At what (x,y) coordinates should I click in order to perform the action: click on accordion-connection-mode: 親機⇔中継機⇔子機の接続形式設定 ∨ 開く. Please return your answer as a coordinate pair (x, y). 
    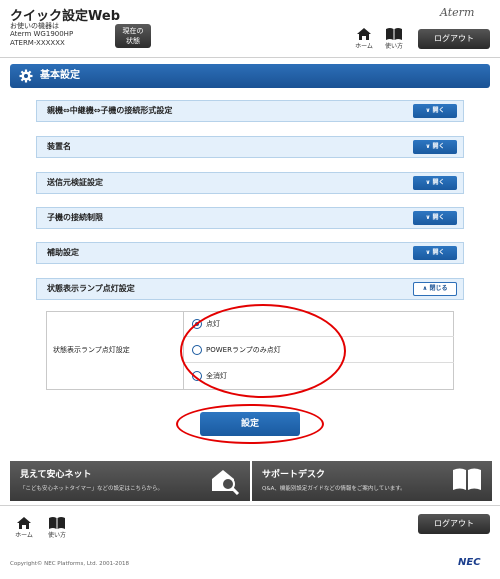
    Looking at the image, I should click on (250, 111).